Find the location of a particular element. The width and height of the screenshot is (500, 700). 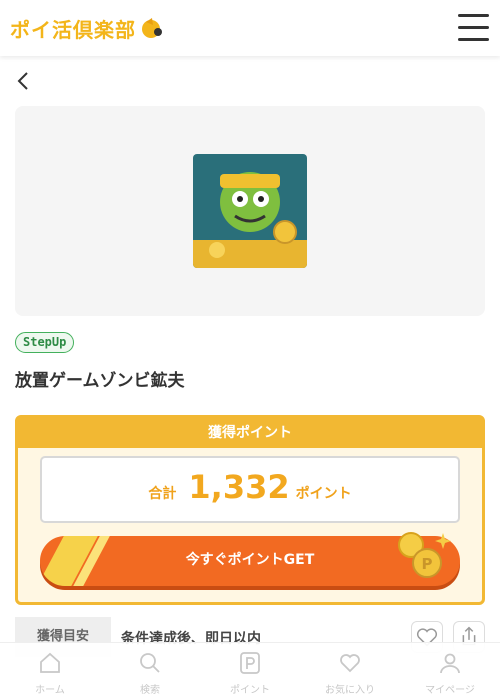

total-value: 1,332 is located at coordinates (239, 487).